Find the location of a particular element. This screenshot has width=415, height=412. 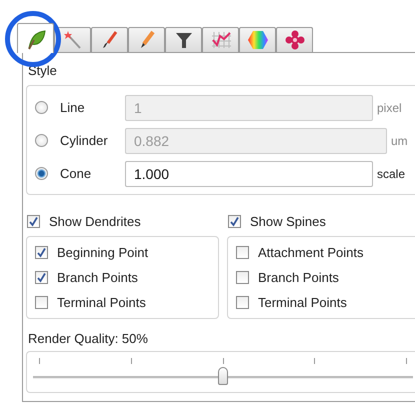

section-title: Style is located at coordinates (42, 71).